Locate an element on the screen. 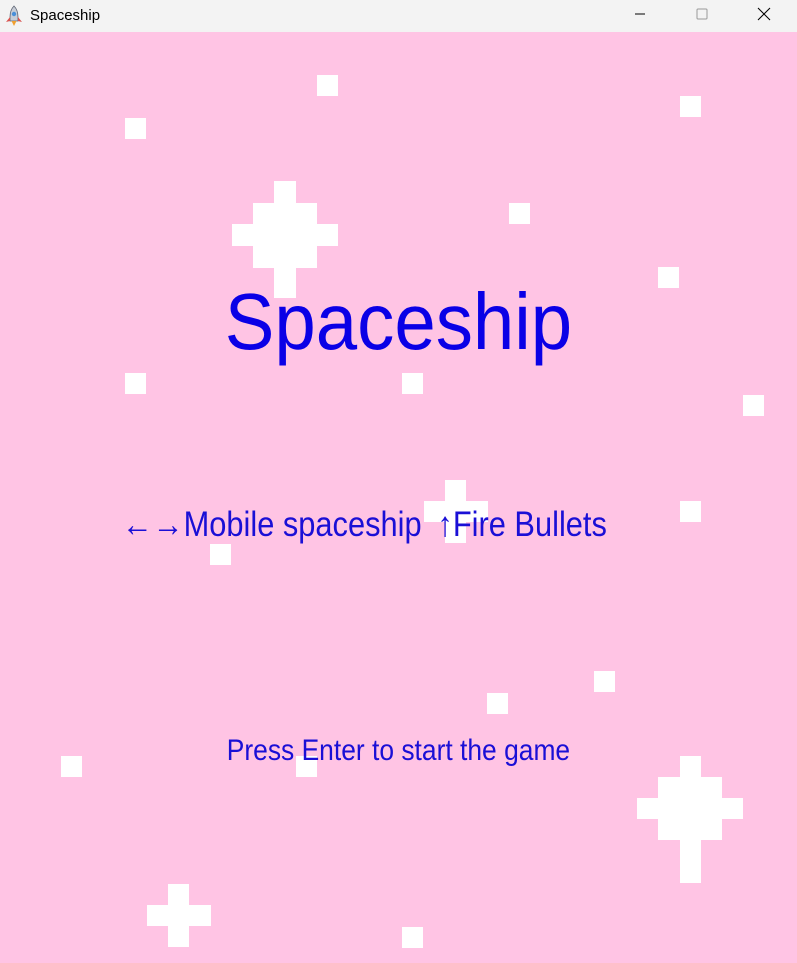 The height and width of the screenshot is (963, 797). minimize-button is located at coordinates (640, 16).